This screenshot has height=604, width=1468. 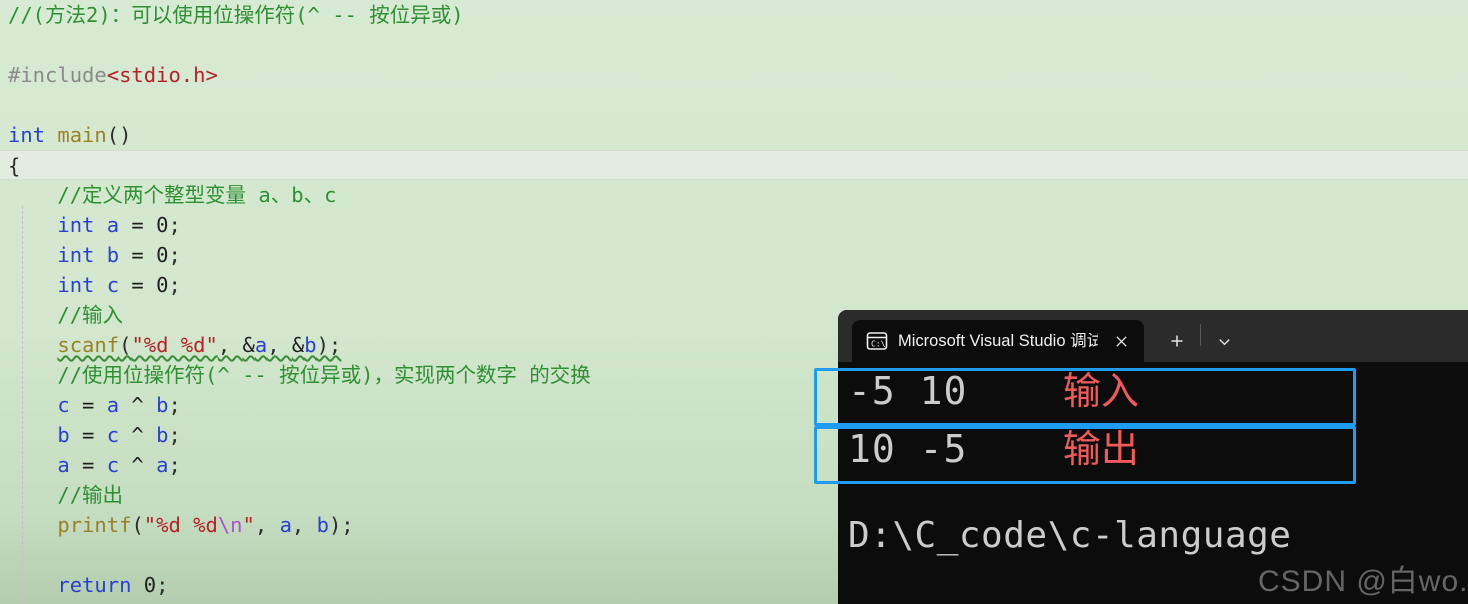 What do you see at coordinates (734, 255) in the screenshot?
I see `code-line: int b = 0;` at bounding box center [734, 255].